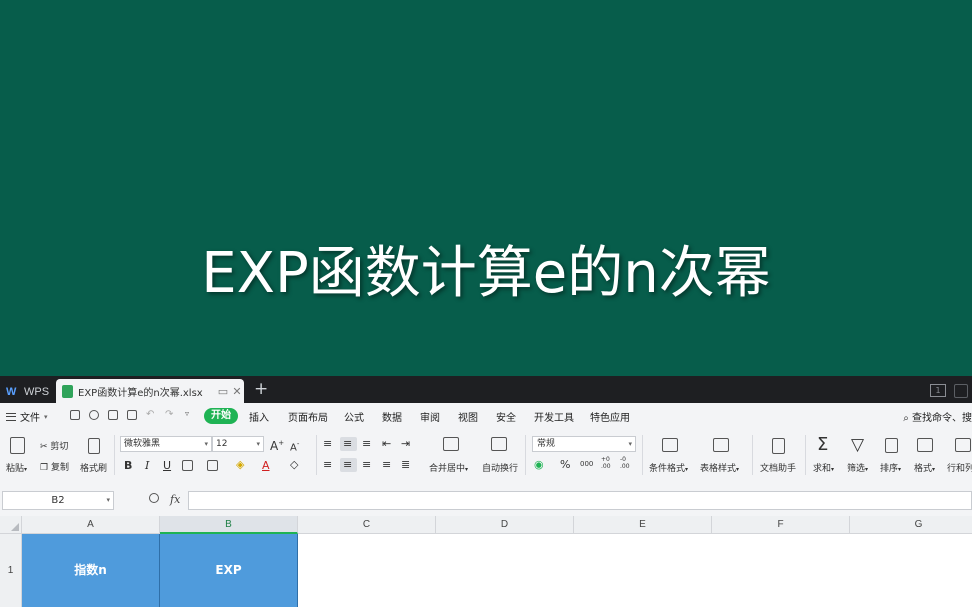 This screenshot has height=607, width=972. I want to click on undo-icon: ↶, so click(150, 414).